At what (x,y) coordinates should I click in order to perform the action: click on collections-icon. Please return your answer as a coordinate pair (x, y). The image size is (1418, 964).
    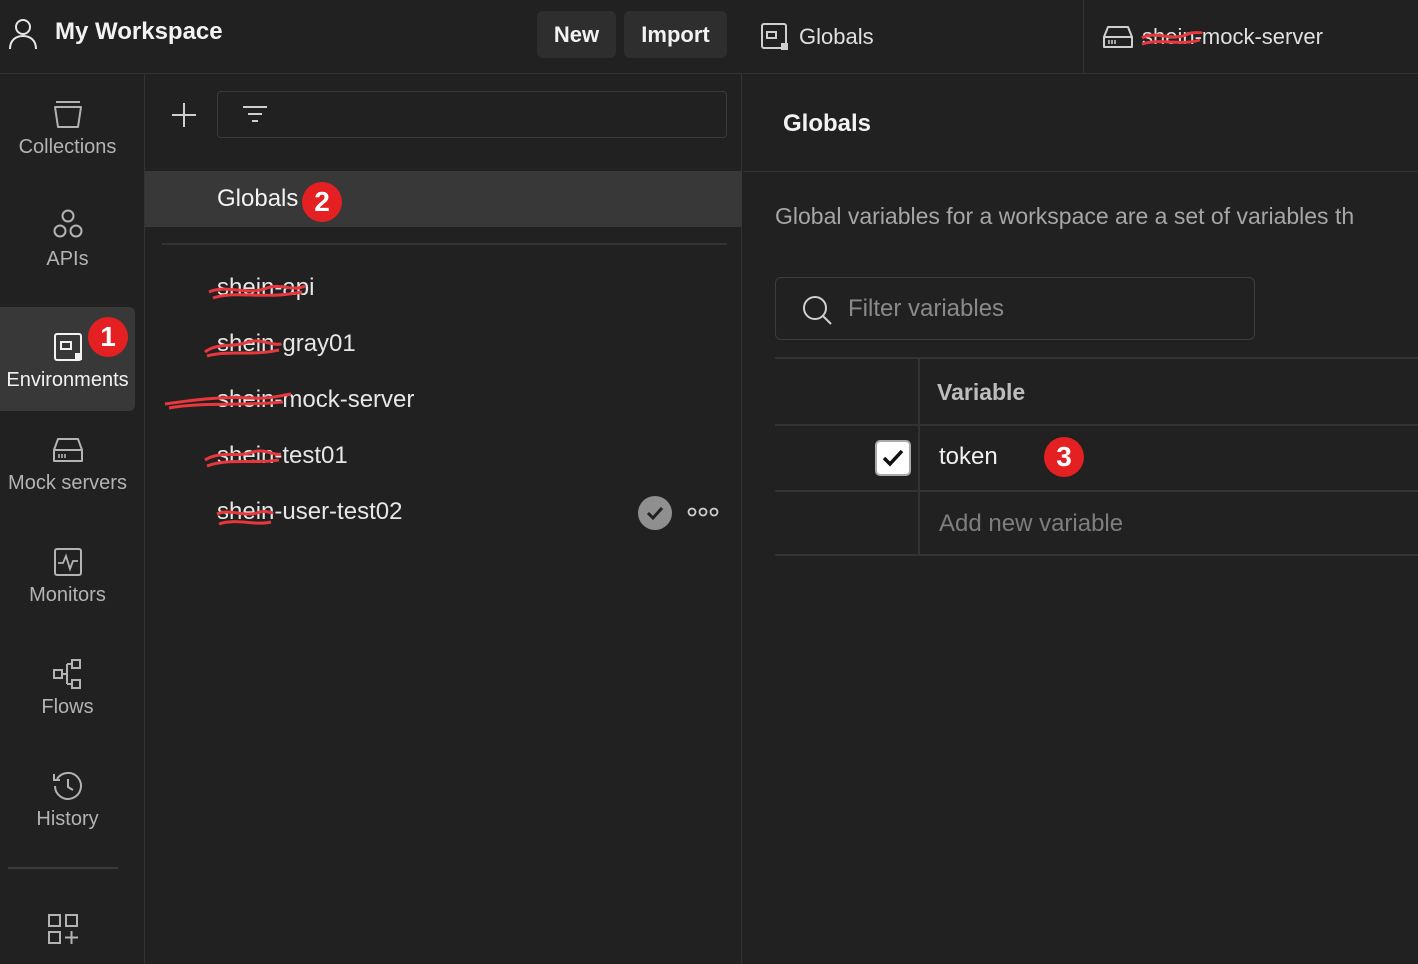
    Looking at the image, I should click on (67, 114).